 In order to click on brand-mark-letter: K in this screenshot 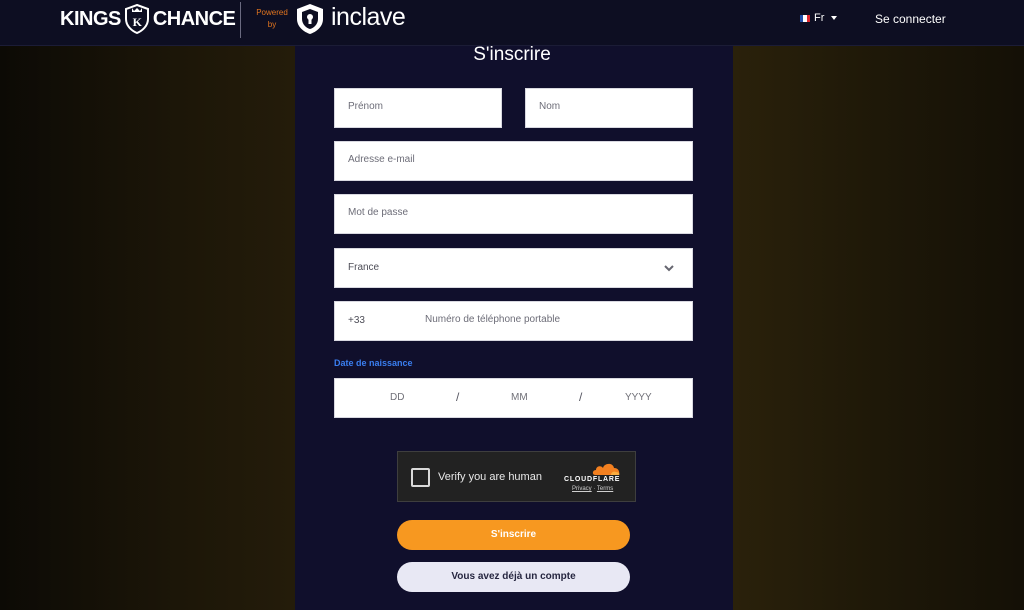, I will do `click(137, 22)`.